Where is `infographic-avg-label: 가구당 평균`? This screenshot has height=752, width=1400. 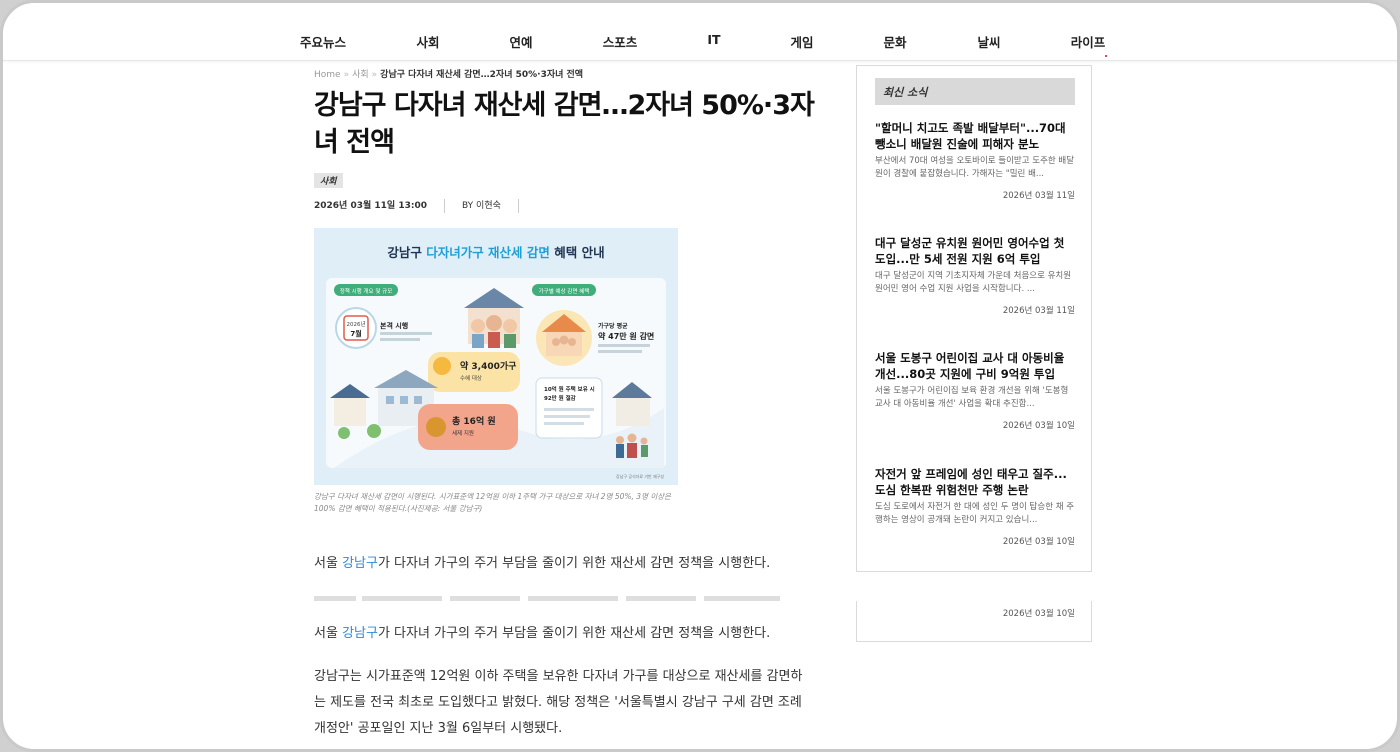
infographic-avg-label: 가구당 평균 is located at coordinates (613, 326).